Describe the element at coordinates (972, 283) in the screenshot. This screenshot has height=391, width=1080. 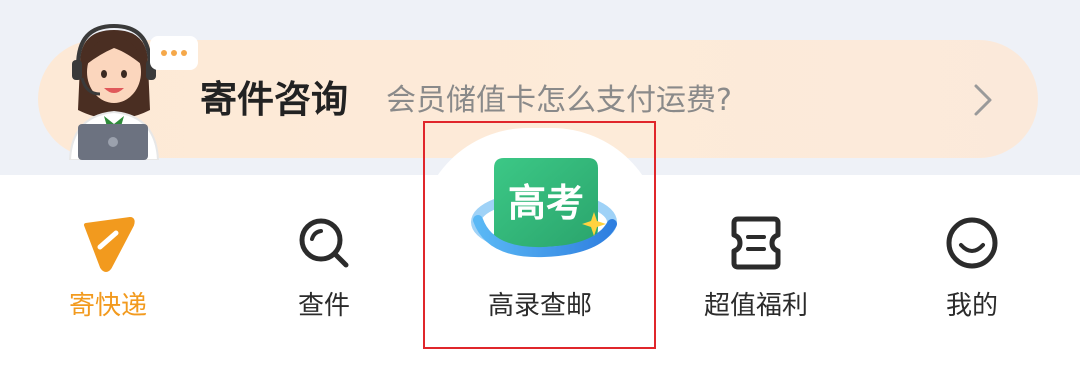
I see `nav-item-mine: 我的` at that location.